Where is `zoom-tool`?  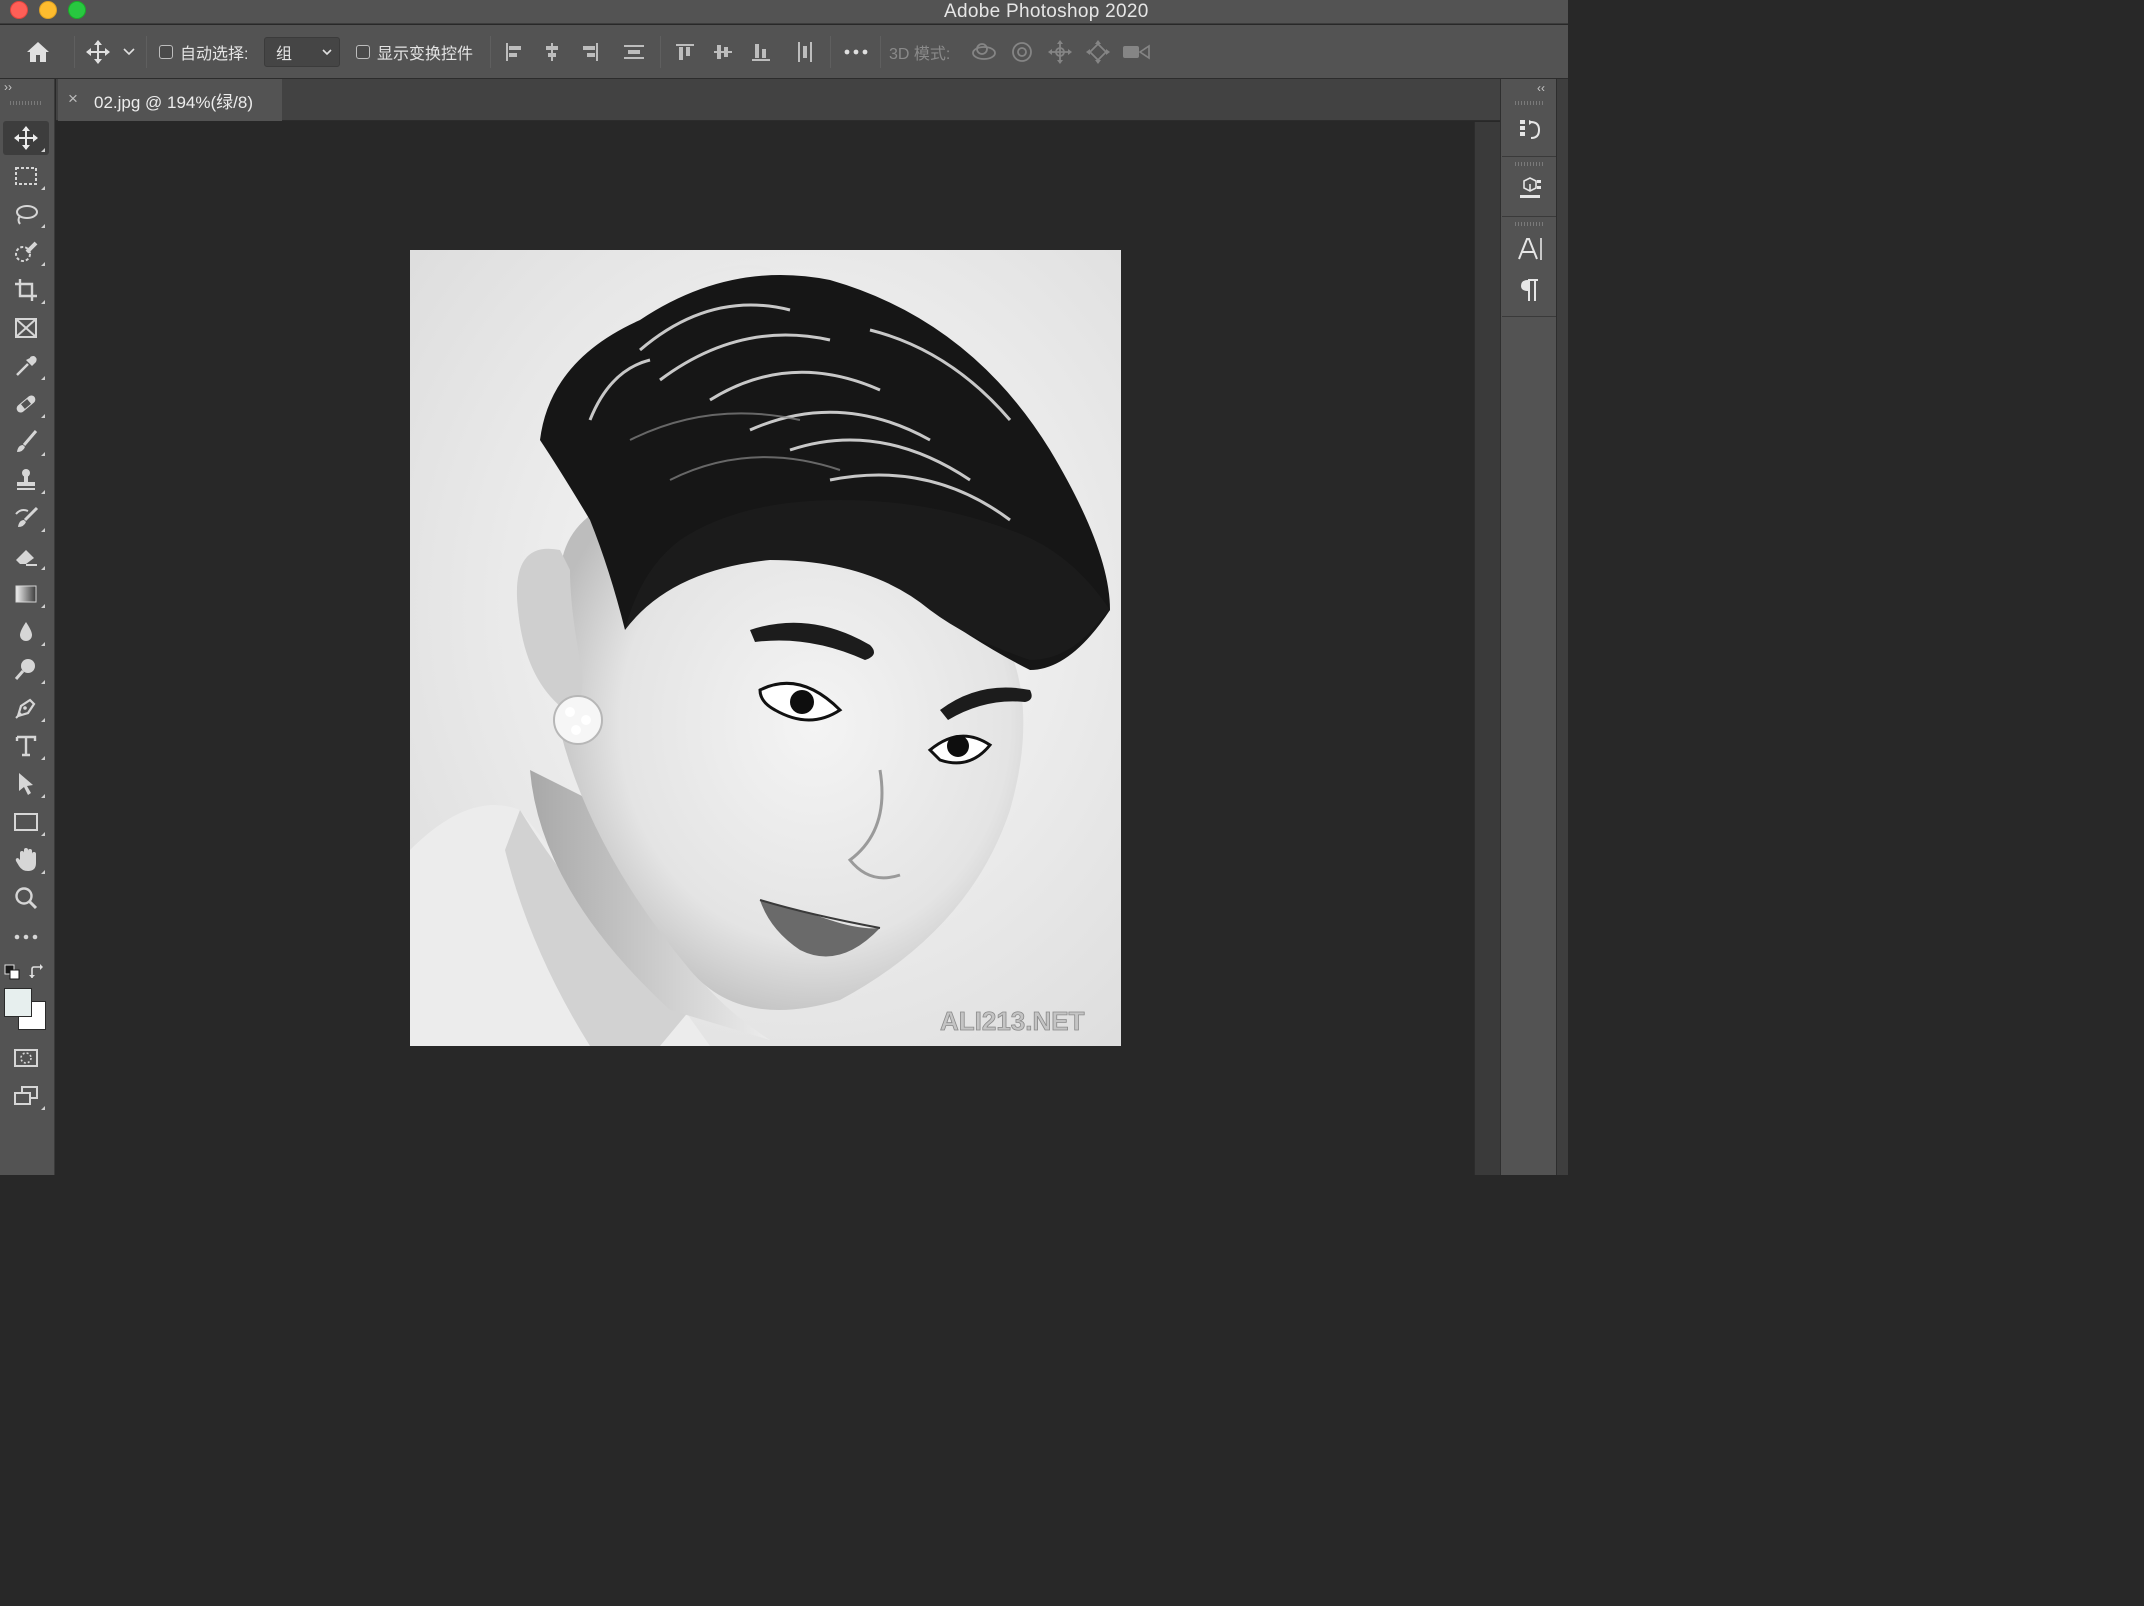
zoom-tool is located at coordinates (26, 898).